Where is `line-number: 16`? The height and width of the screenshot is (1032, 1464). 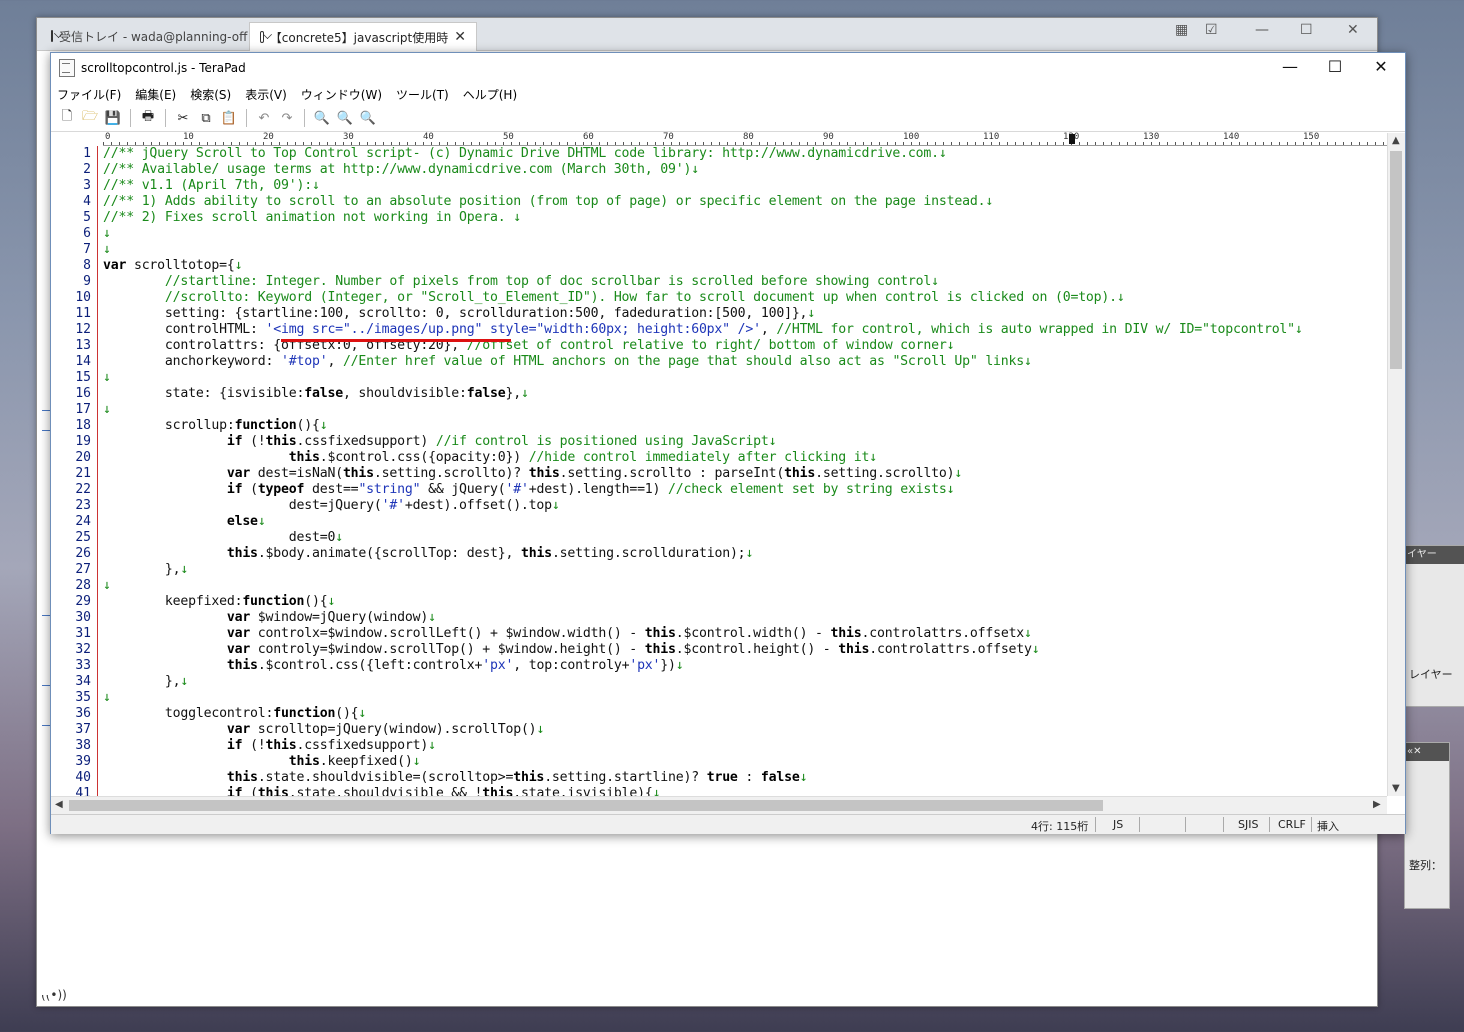 line-number: 16 is located at coordinates (83, 393).